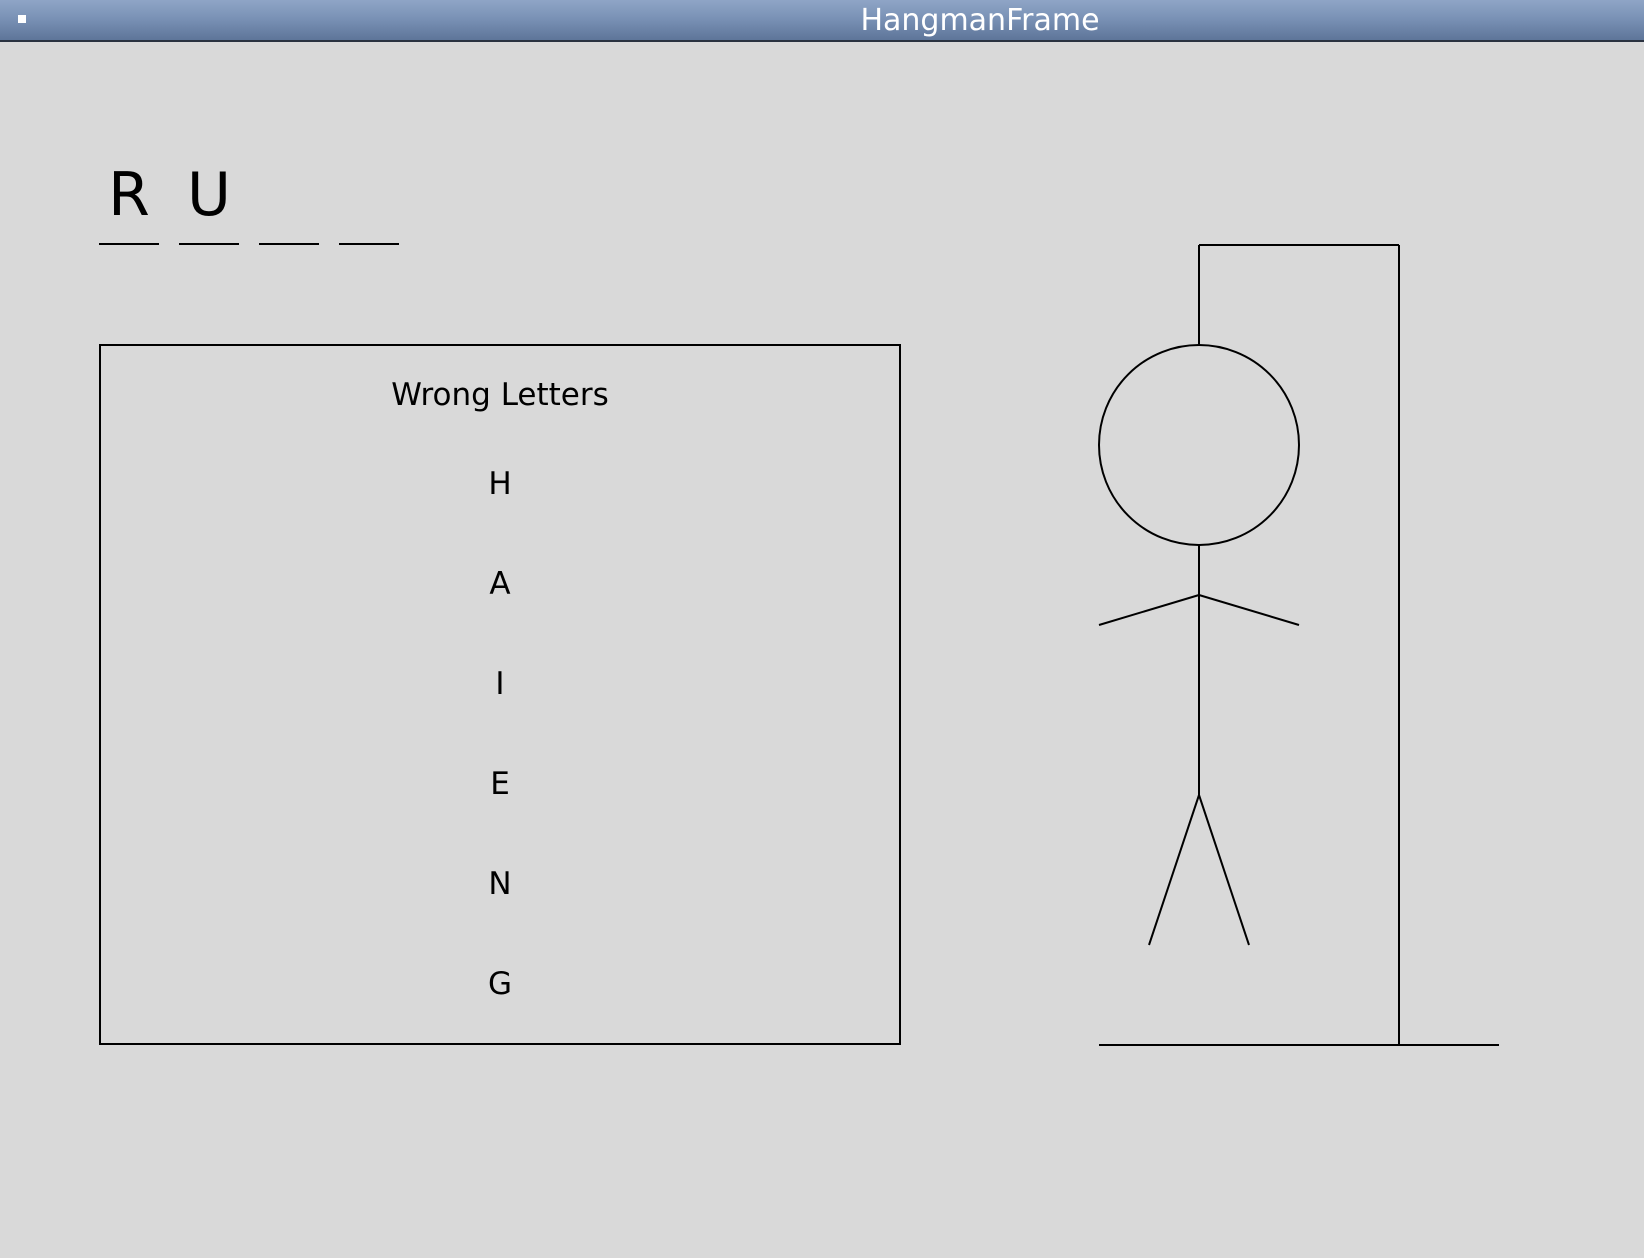 Image resolution: width=1644 pixels, height=1258 pixels. I want to click on figure-right-leg, so click(1224, 870).